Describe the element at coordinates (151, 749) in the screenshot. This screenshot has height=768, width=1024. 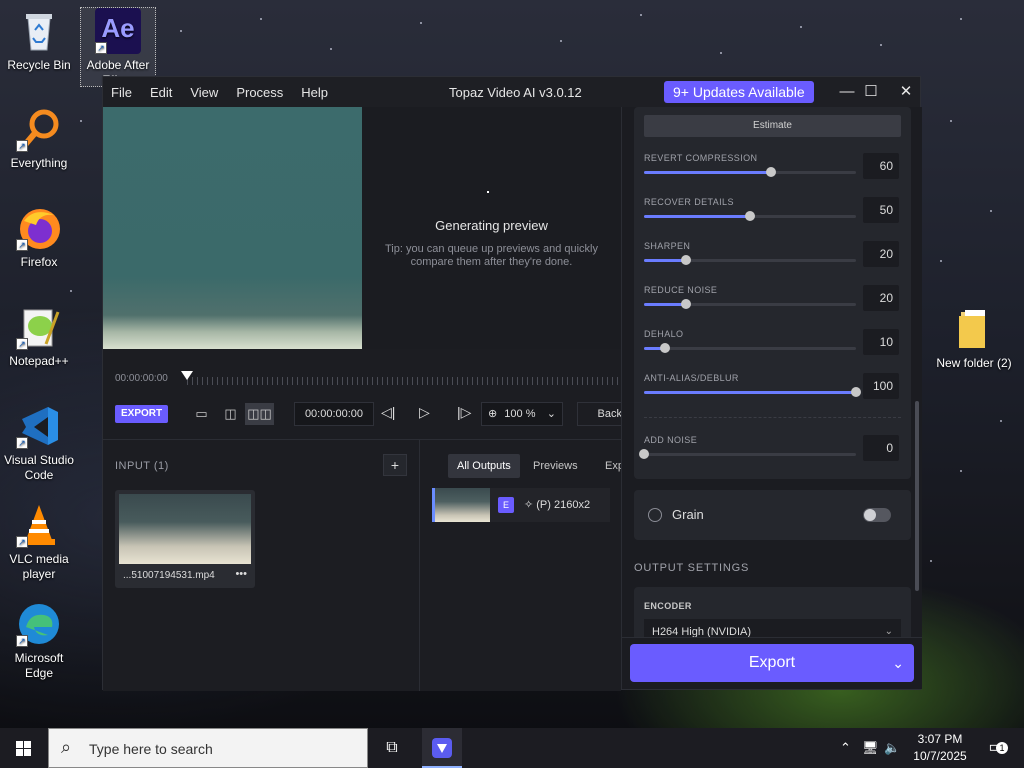
I see `search-placeholder: Type here to search` at that location.